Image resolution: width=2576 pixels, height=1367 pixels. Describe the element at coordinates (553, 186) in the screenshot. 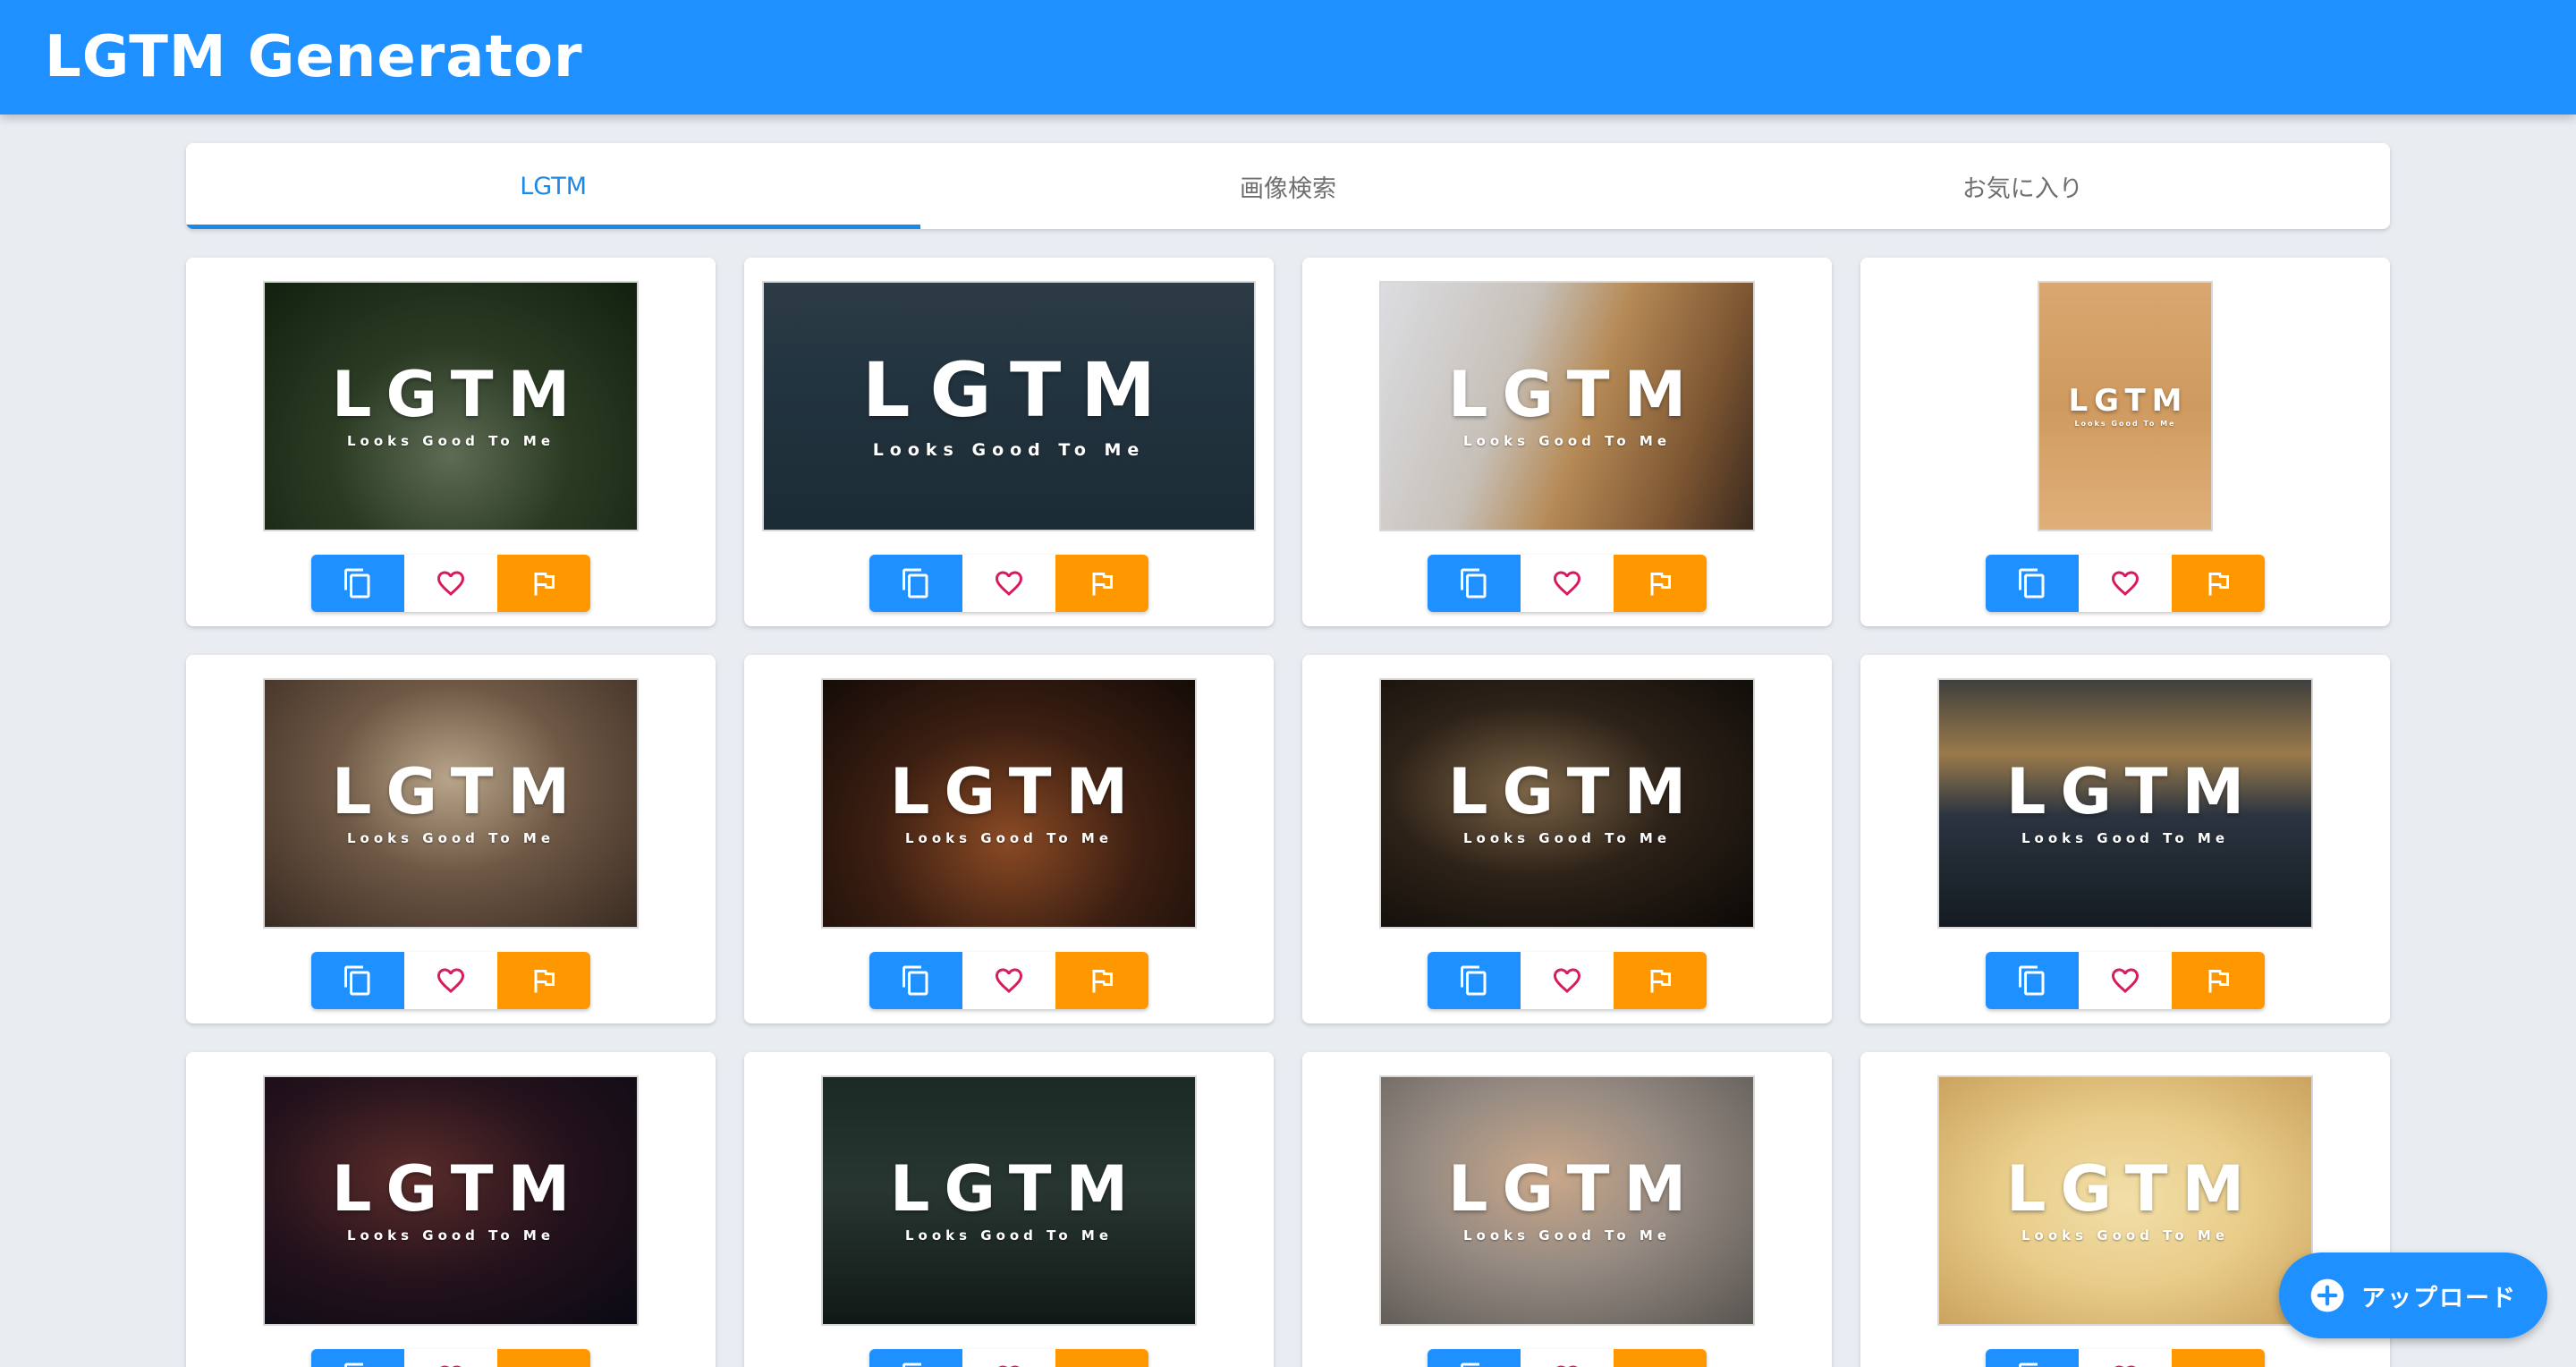

I see `tab-lgtm: LGTM` at that location.